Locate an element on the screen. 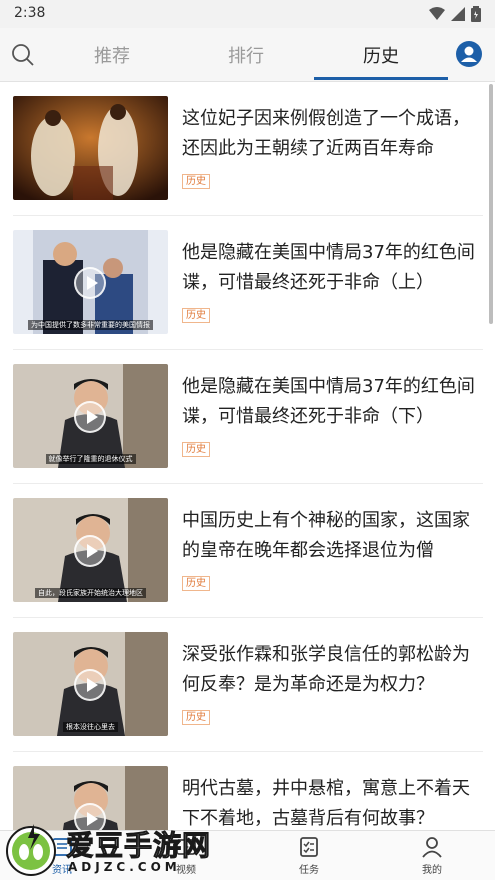  status-time: 2:38 is located at coordinates (30, 13).